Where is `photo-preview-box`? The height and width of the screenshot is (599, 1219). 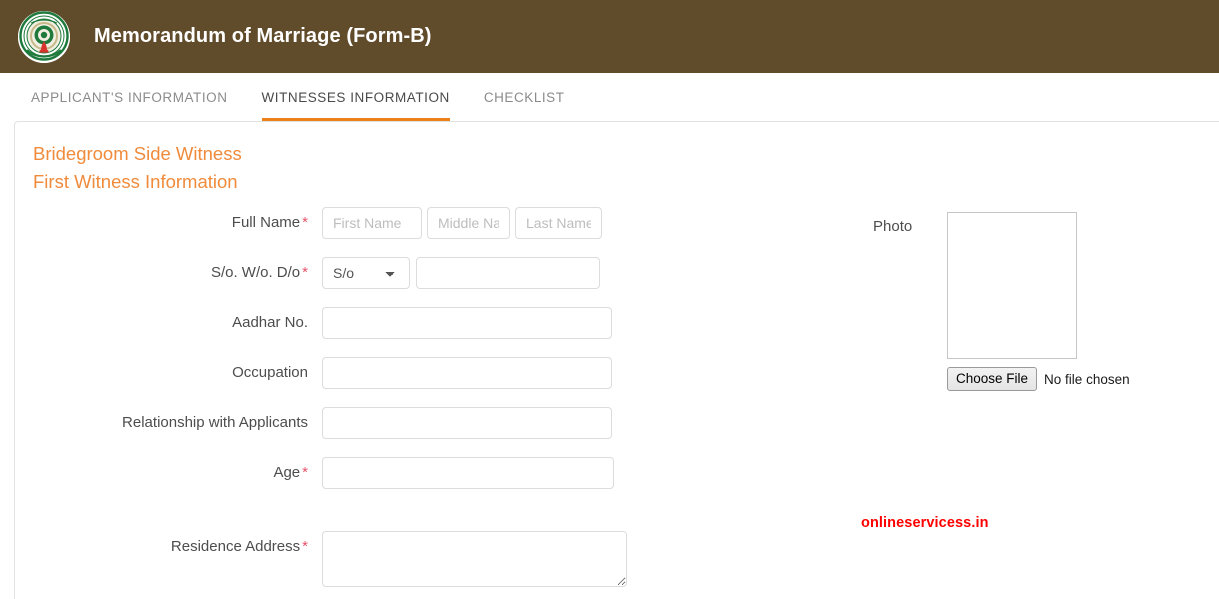
photo-preview-box is located at coordinates (1012, 285).